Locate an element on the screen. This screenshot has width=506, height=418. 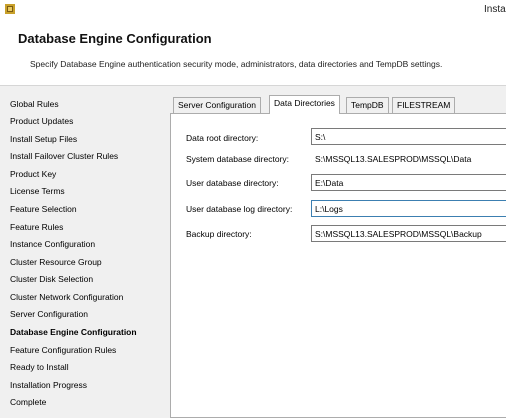
tab-tempdb: TempDB is located at coordinates (367, 105).